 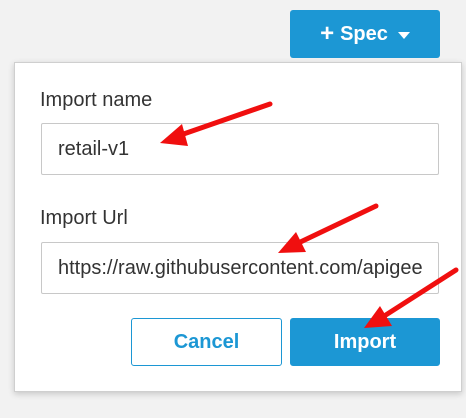 What do you see at coordinates (240, 149) in the screenshot?
I see `import-name-input` at bounding box center [240, 149].